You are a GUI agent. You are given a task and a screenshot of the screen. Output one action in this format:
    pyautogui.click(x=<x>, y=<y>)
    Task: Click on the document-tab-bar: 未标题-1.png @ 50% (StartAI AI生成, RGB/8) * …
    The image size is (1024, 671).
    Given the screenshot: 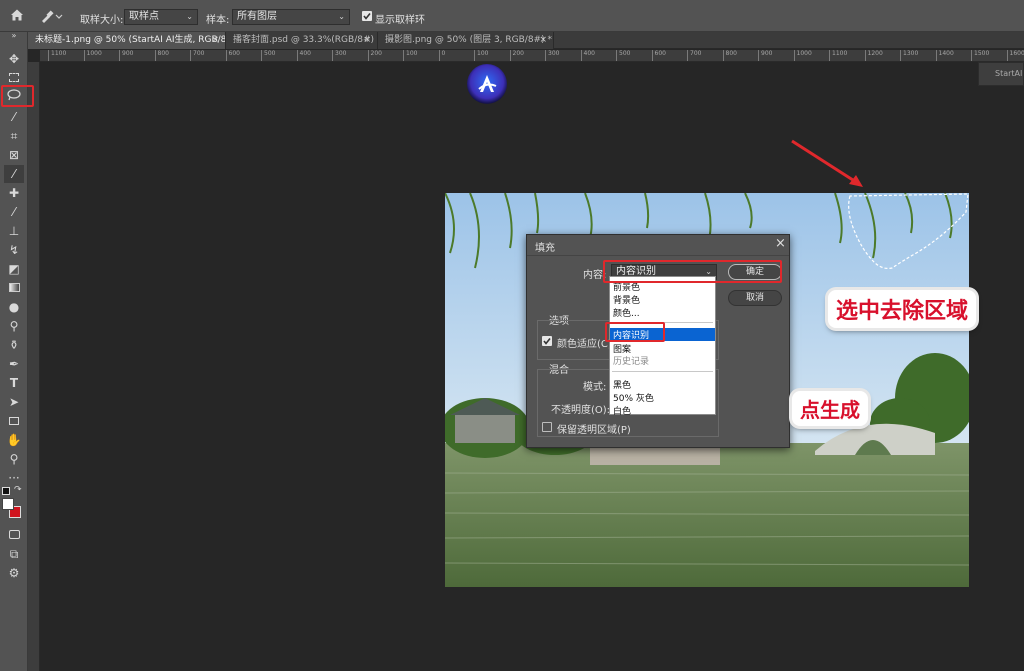 What is the action you would take?
    pyautogui.click(x=526, y=40)
    